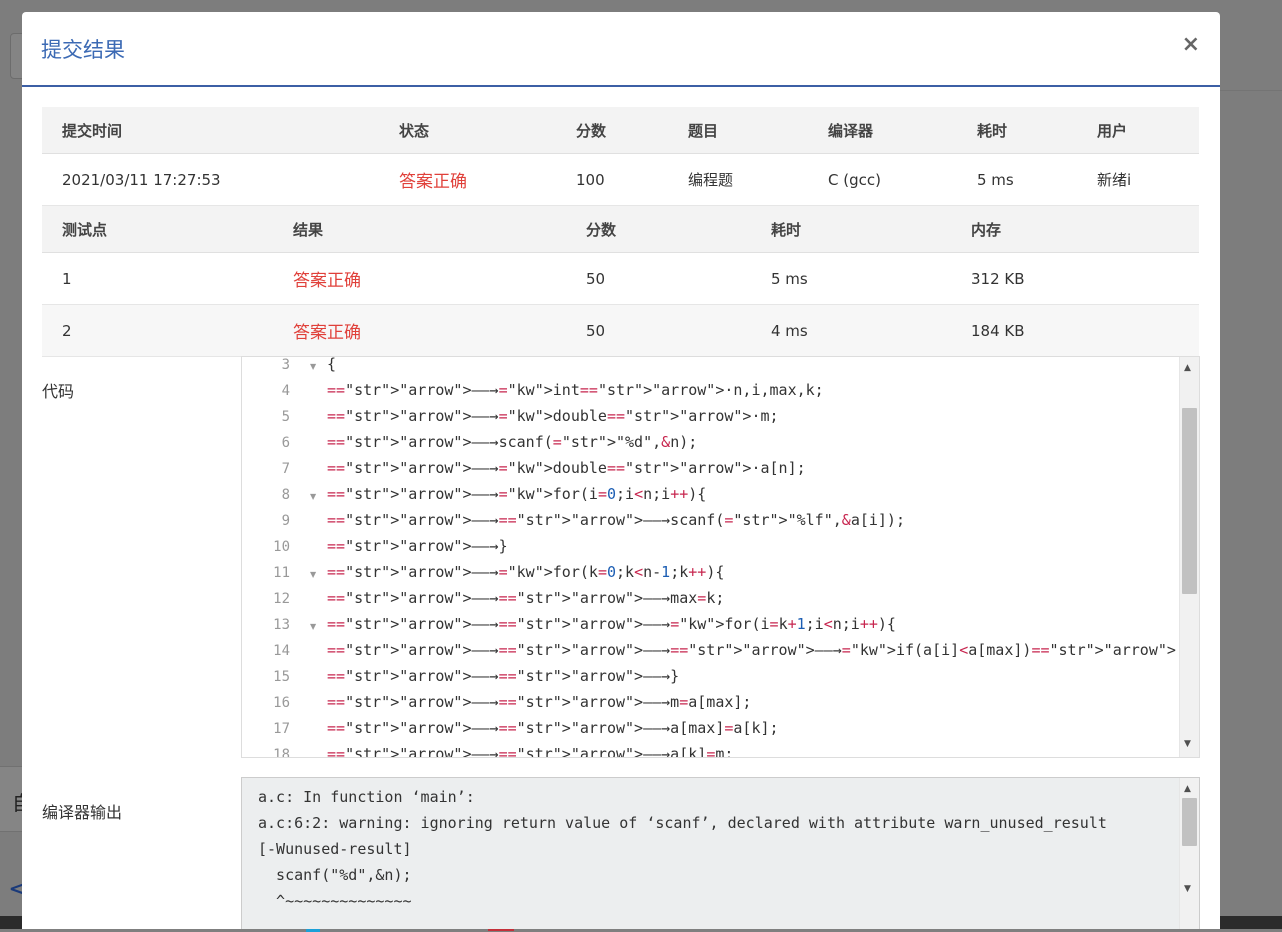  I want to click on line-number: 10, so click(281, 547).